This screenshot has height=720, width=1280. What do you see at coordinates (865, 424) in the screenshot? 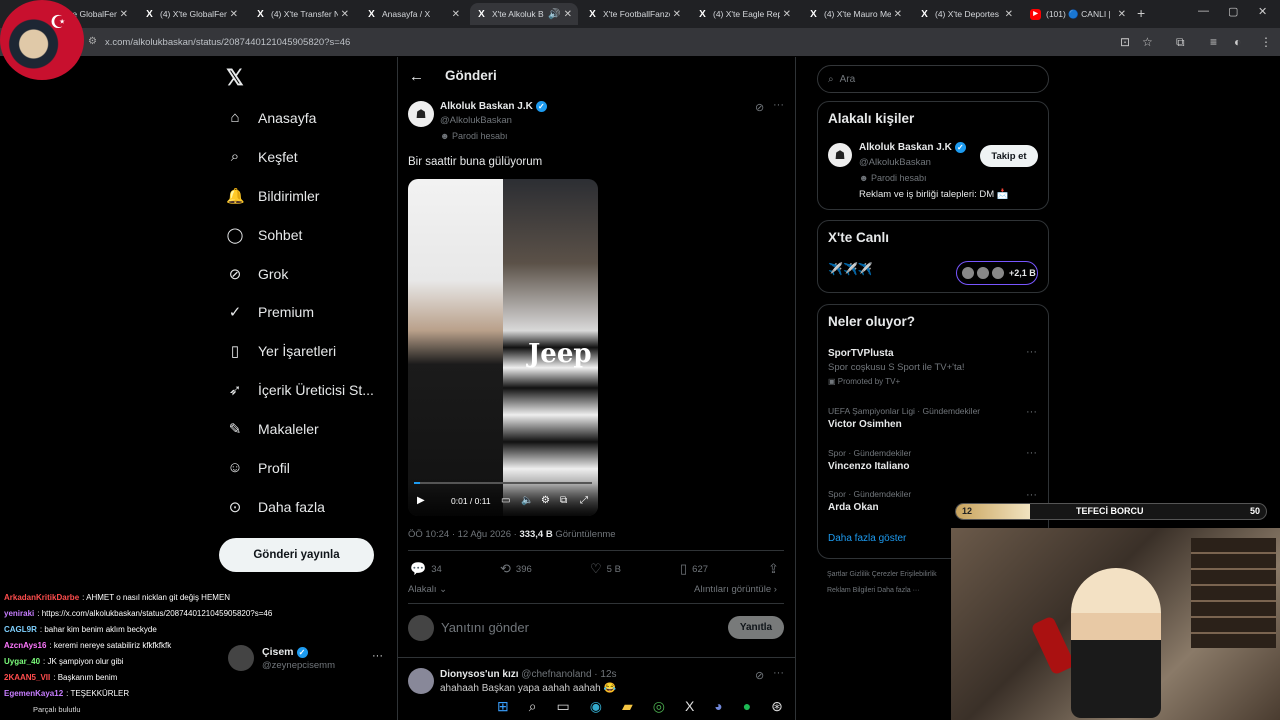
I see `trend-name: Victor Osimhen` at bounding box center [865, 424].